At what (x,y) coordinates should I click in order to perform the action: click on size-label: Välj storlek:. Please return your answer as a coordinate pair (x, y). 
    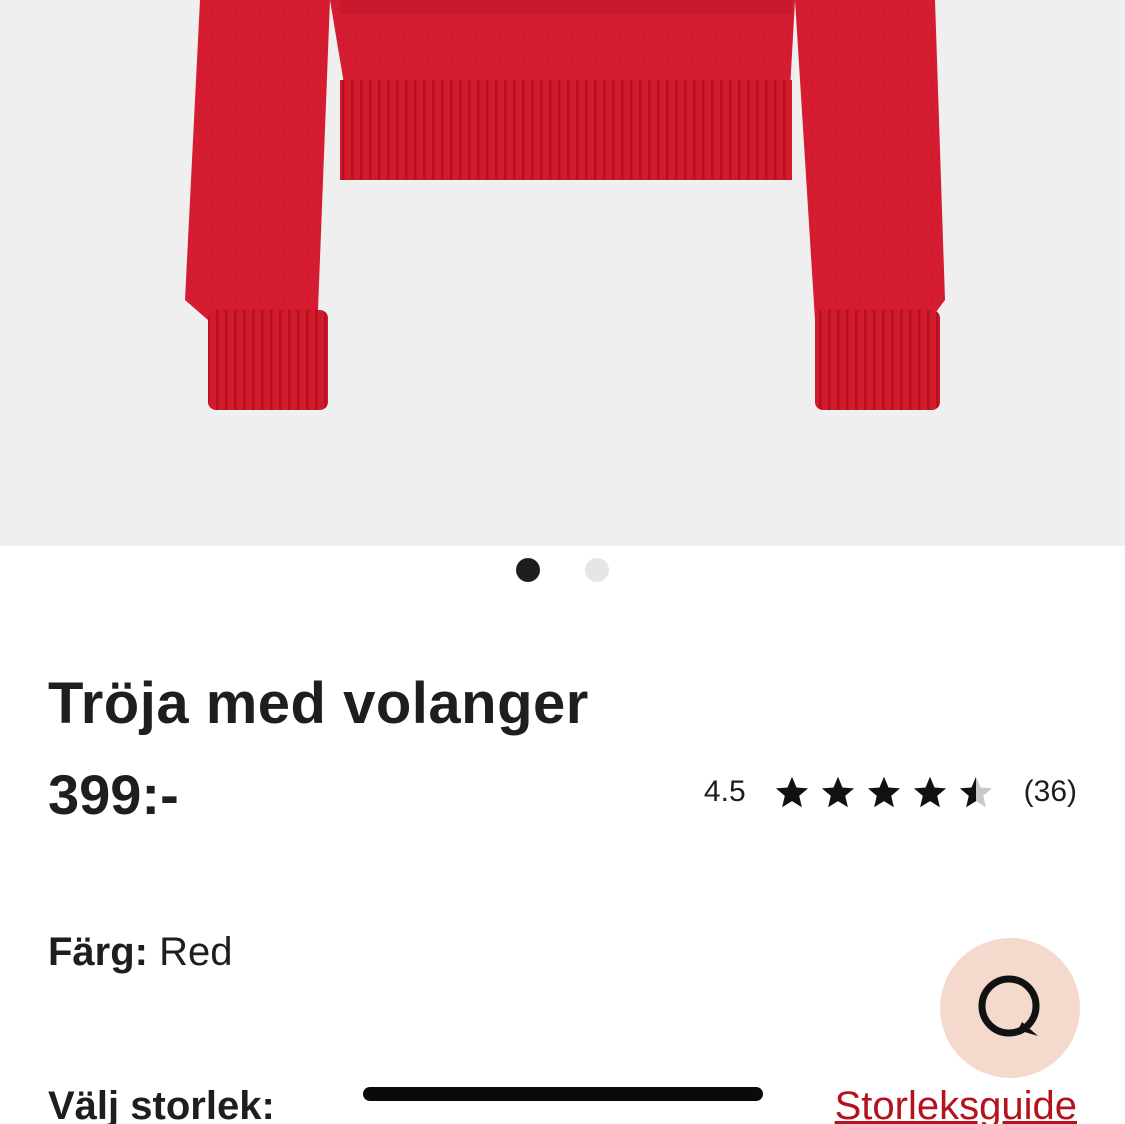
    Looking at the image, I should click on (161, 1104).